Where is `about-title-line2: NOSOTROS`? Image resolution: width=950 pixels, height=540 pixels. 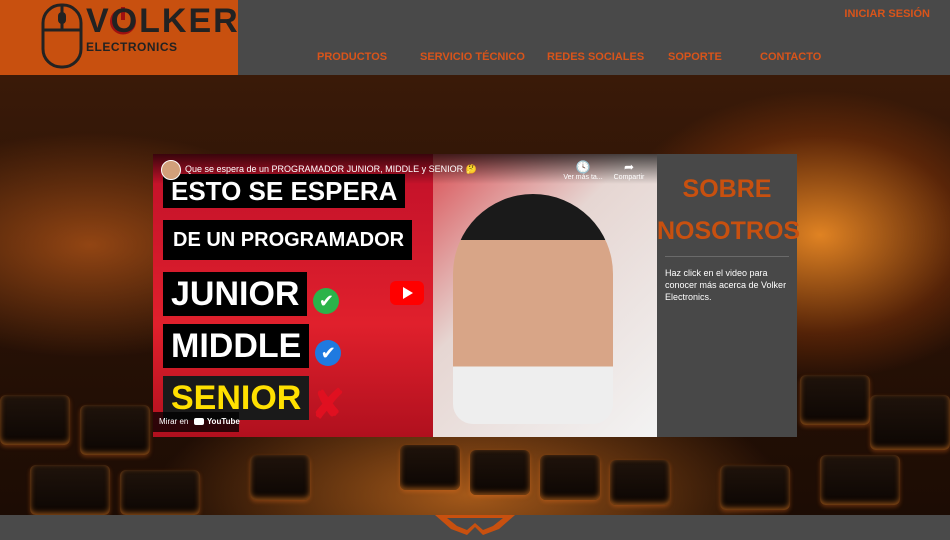
about-title-line2: NOSOTROS is located at coordinates (729, 231).